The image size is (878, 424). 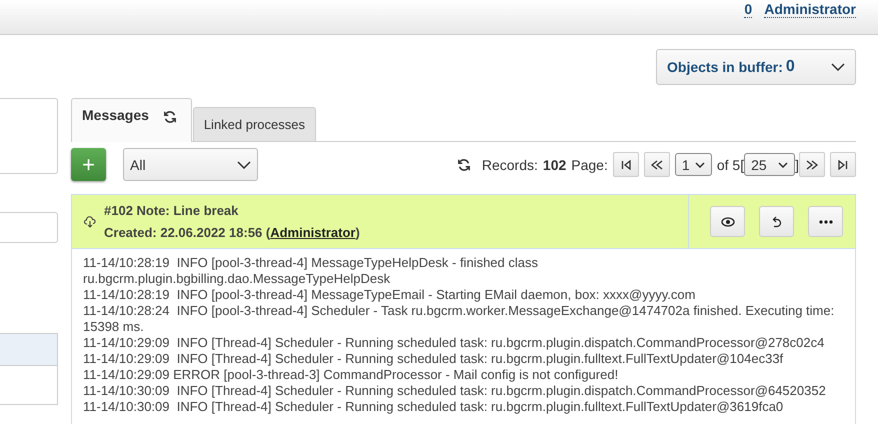 I want to click on message-title: #102 Note: Line break, so click(x=172, y=211).